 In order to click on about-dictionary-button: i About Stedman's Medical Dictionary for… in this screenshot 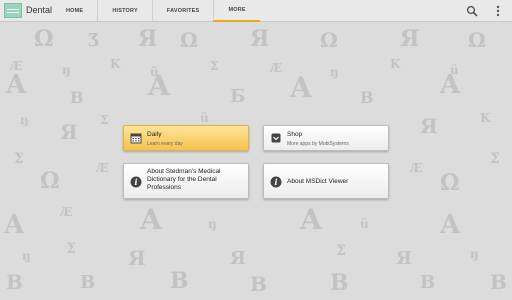, I will do `click(186, 181)`.